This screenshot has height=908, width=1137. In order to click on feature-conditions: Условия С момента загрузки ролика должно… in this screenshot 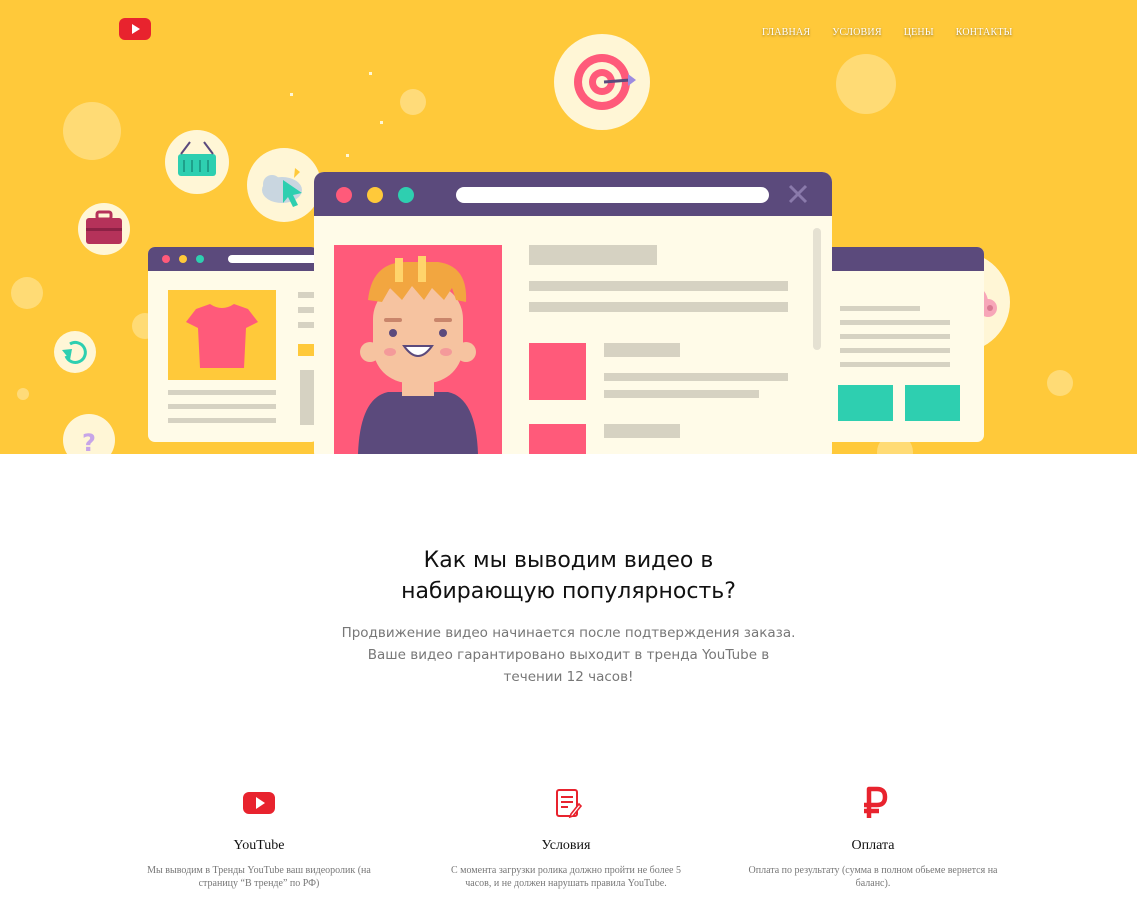, I will do `click(566, 838)`.